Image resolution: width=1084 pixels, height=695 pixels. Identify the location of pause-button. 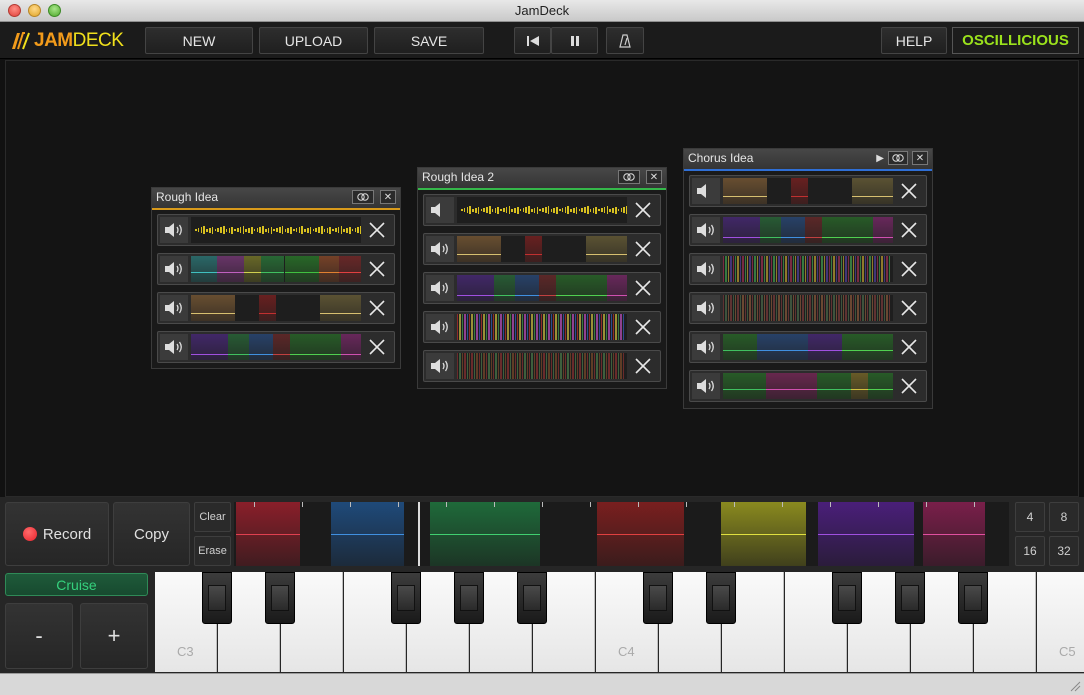
(574, 40).